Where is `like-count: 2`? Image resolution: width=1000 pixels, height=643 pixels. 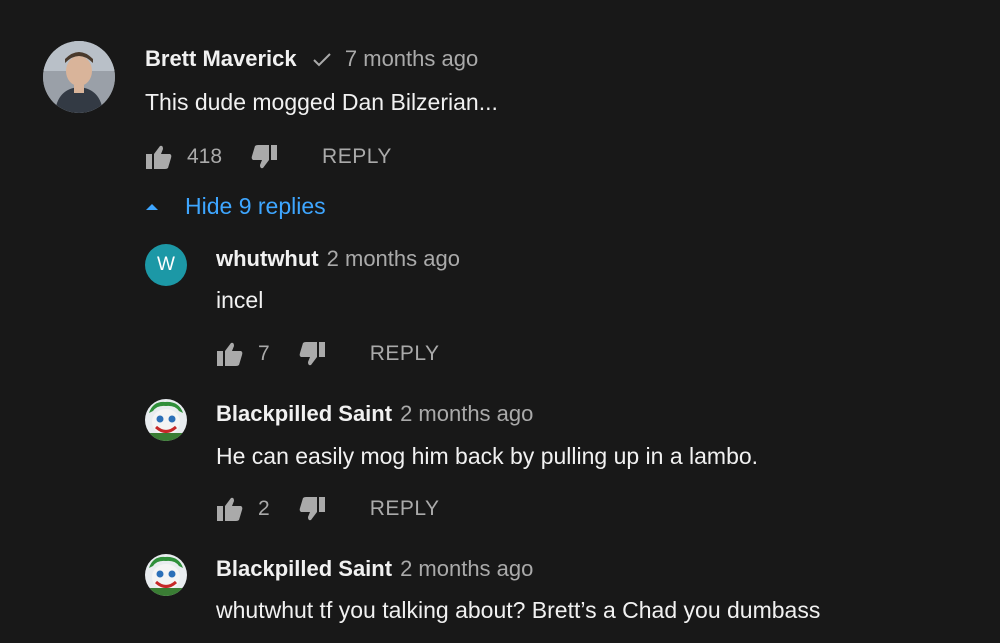 like-count: 2 is located at coordinates (264, 508).